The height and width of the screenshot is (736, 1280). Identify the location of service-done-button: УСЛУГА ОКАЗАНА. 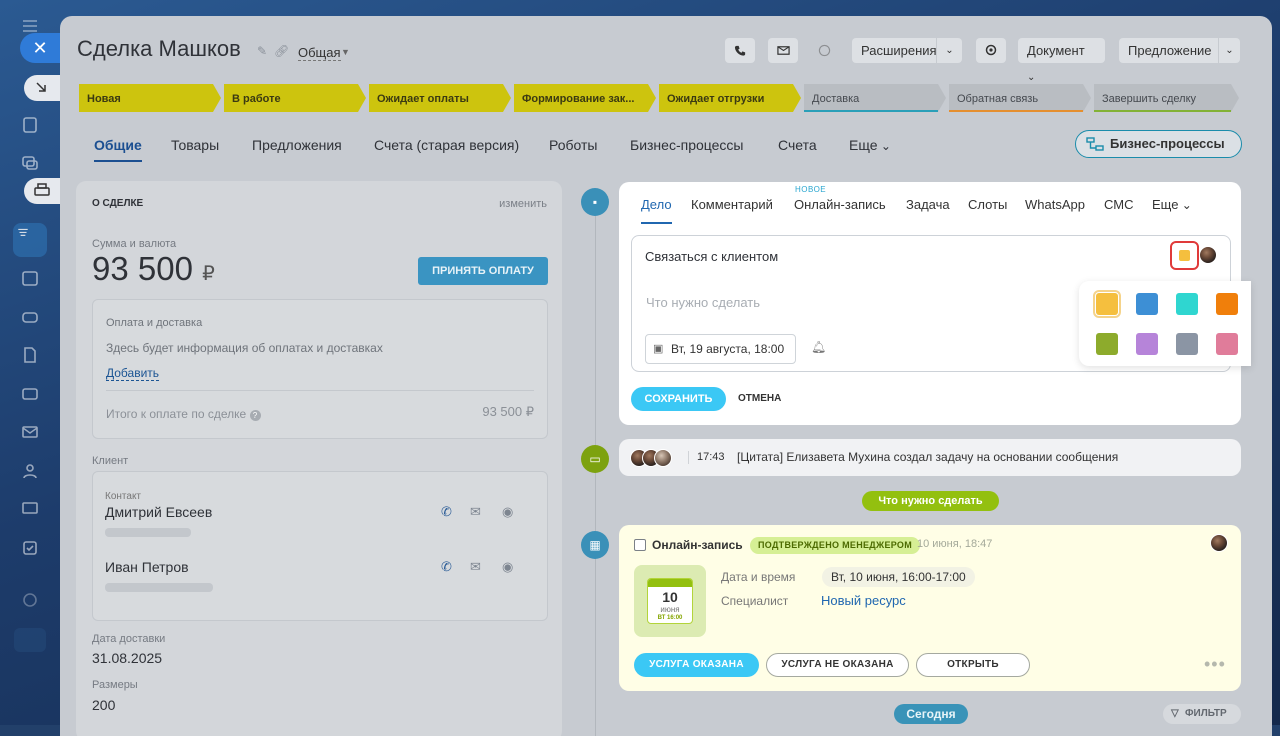
(696, 665).